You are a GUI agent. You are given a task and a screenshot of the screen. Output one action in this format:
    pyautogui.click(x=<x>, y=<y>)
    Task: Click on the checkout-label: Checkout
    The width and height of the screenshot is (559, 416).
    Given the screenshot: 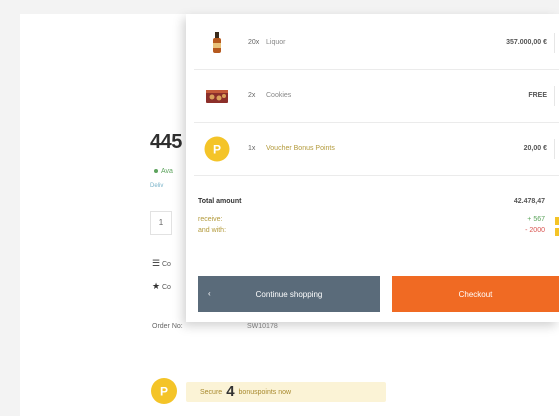 What is the action you would take?
    pyautogui.click(x=475, y=294)
    